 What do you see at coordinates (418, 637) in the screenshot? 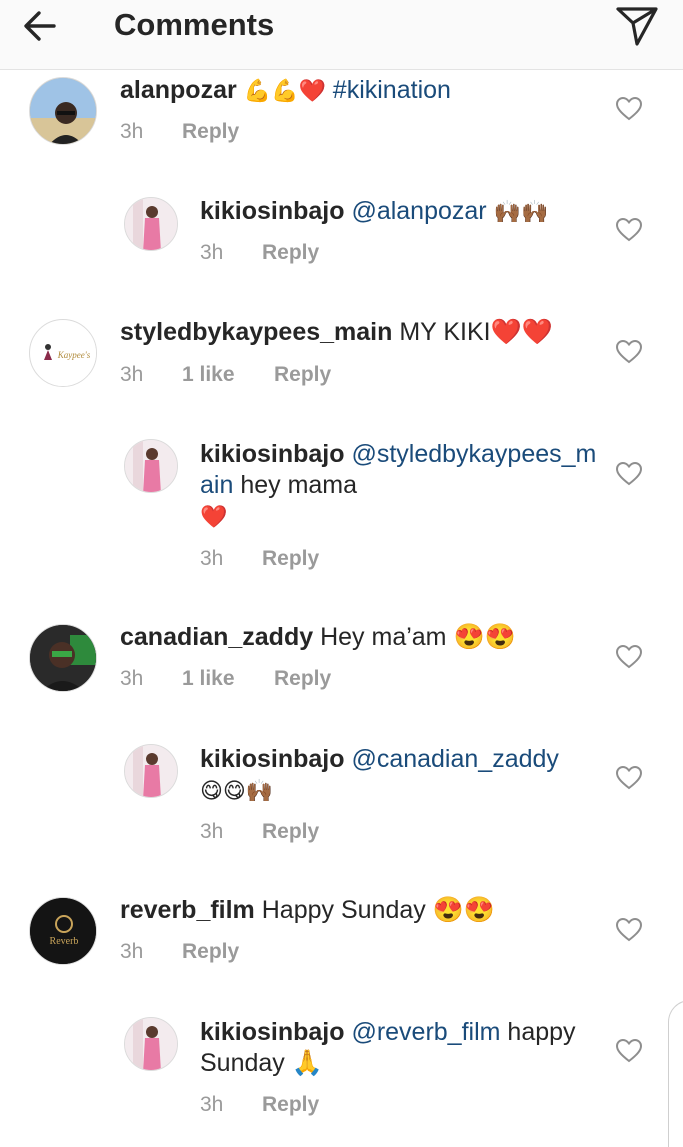
I see `comment-body: Hey ma’am 😍😍` at bounding box center [418, 637].